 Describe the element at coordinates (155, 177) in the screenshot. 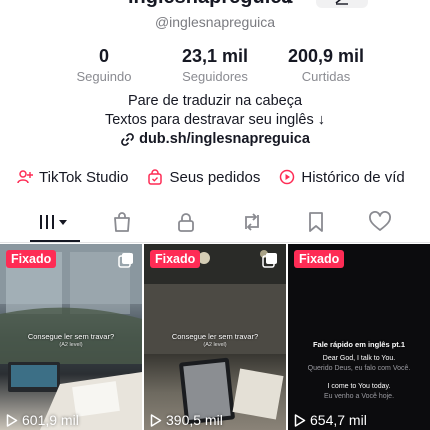

I see `orders-bag-icon` at that location.